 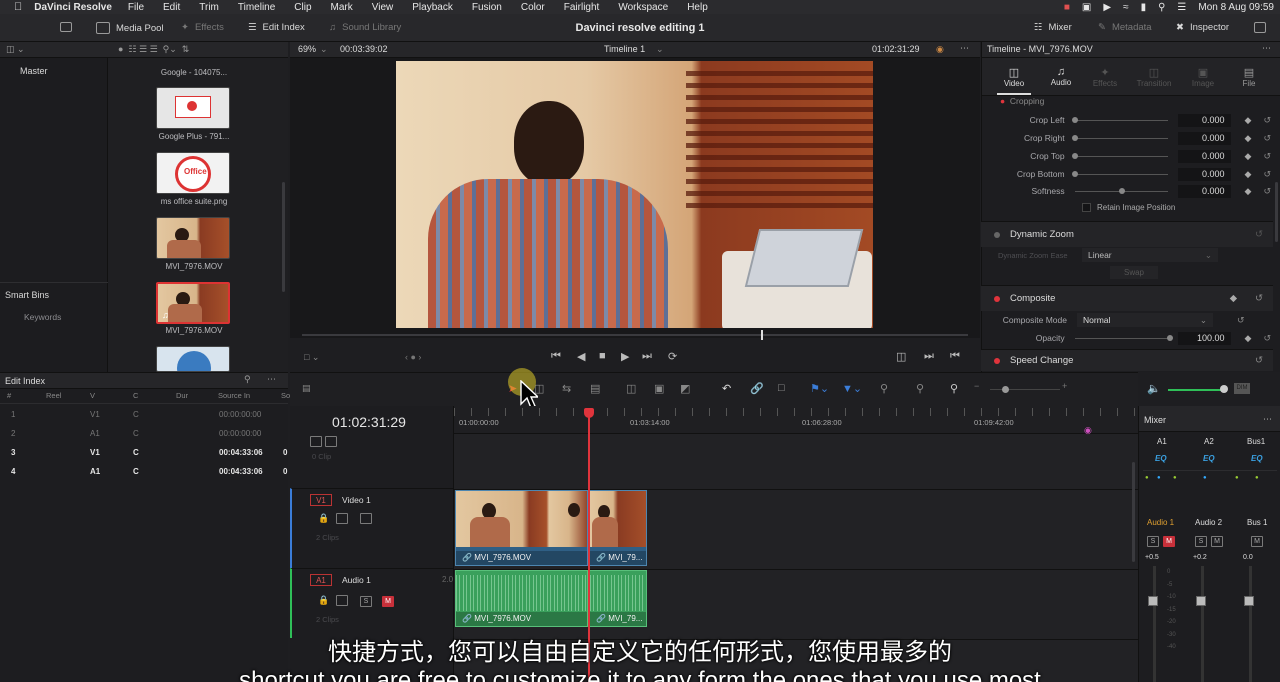 What do you see at coordinates (413, 357) in the screenshot?
I see `jog-control: ‹ ● ›` at bounding box center [413, 357].